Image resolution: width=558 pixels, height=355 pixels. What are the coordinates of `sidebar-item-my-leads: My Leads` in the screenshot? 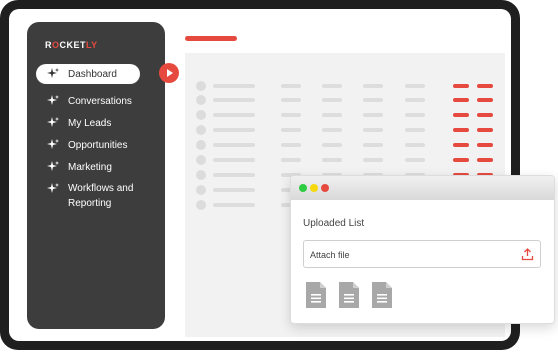 It's located at (96, 123).